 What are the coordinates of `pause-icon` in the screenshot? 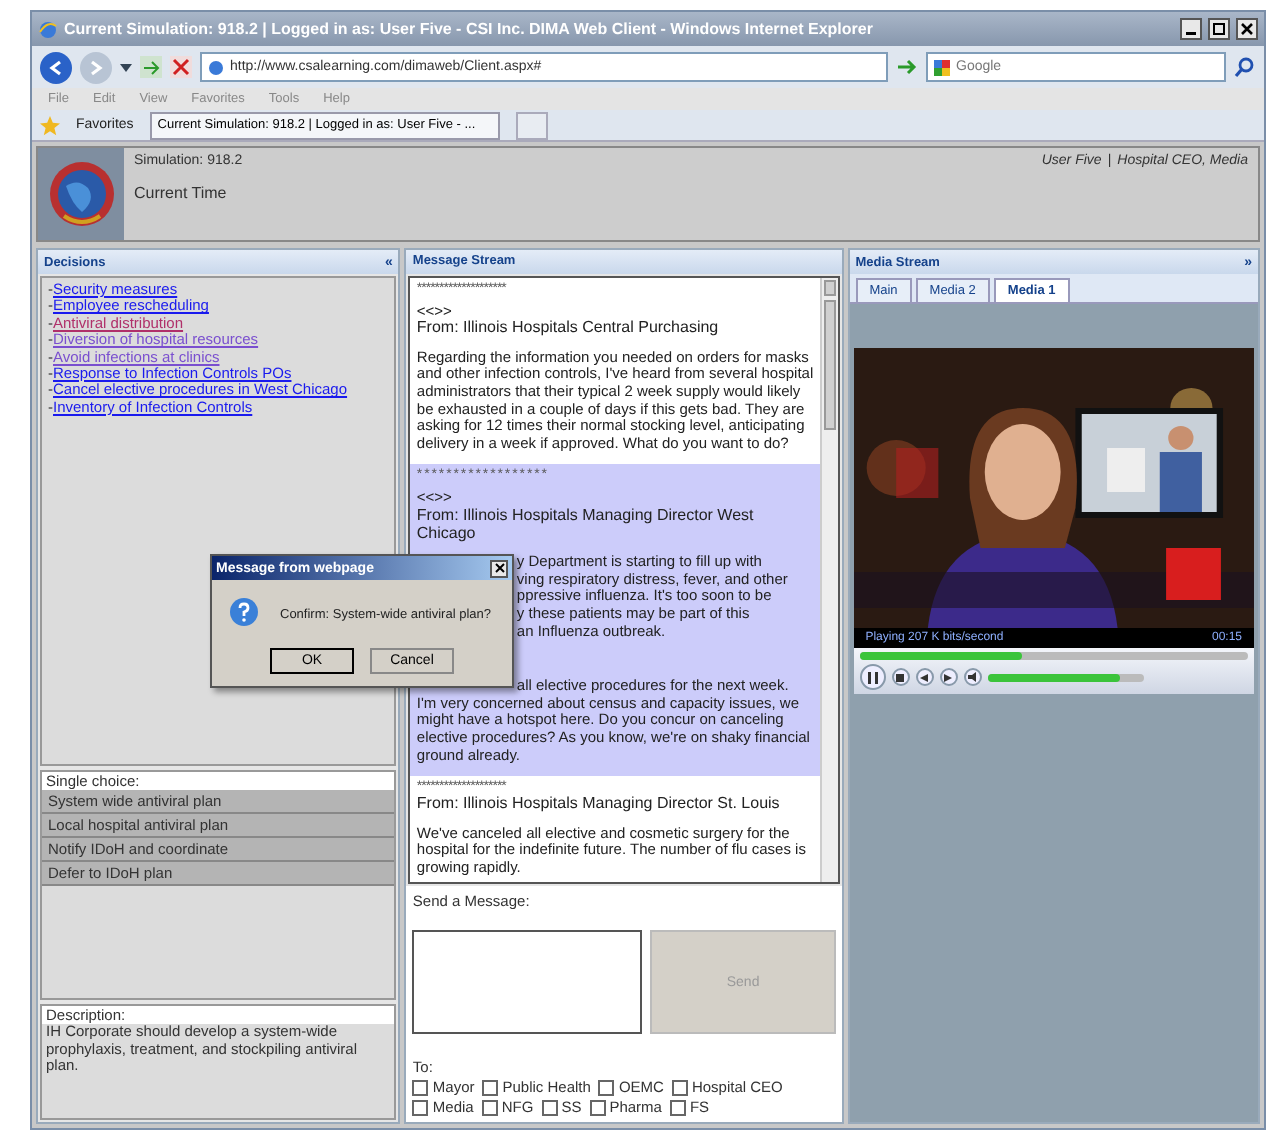 It's located at (872, 677).